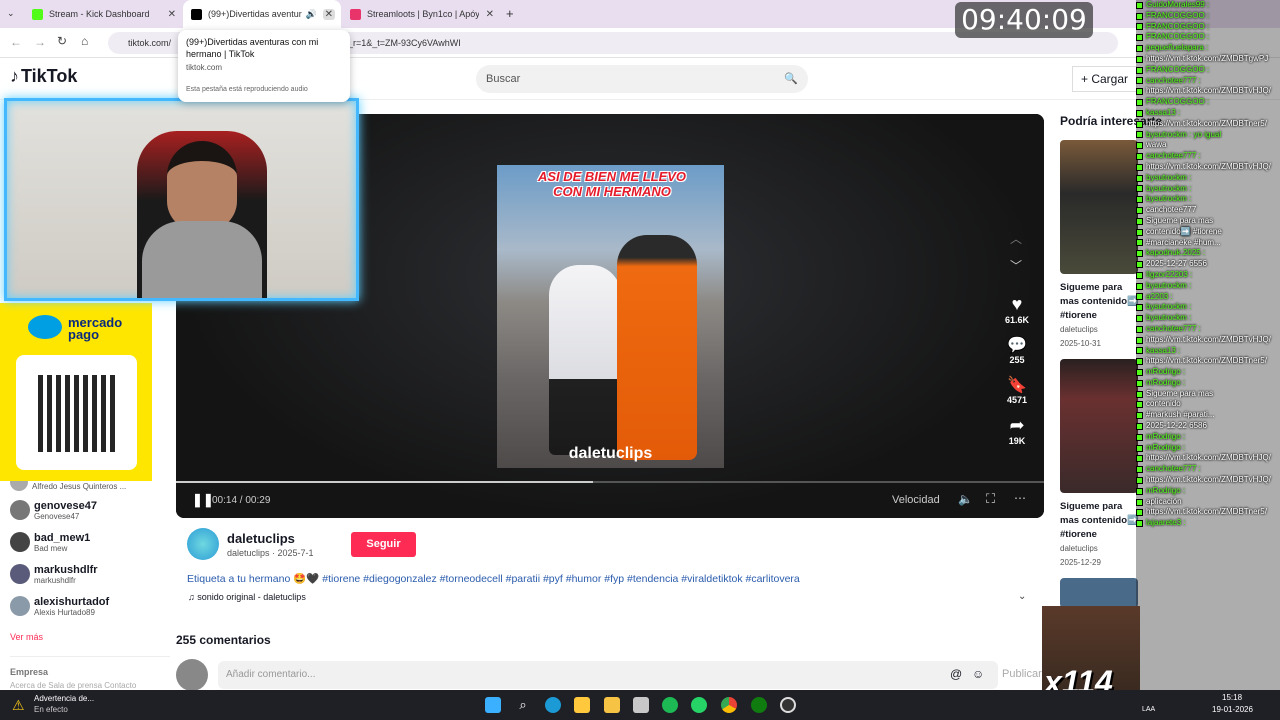  I want to click on like-icon: ♥, so click(1017, 304).